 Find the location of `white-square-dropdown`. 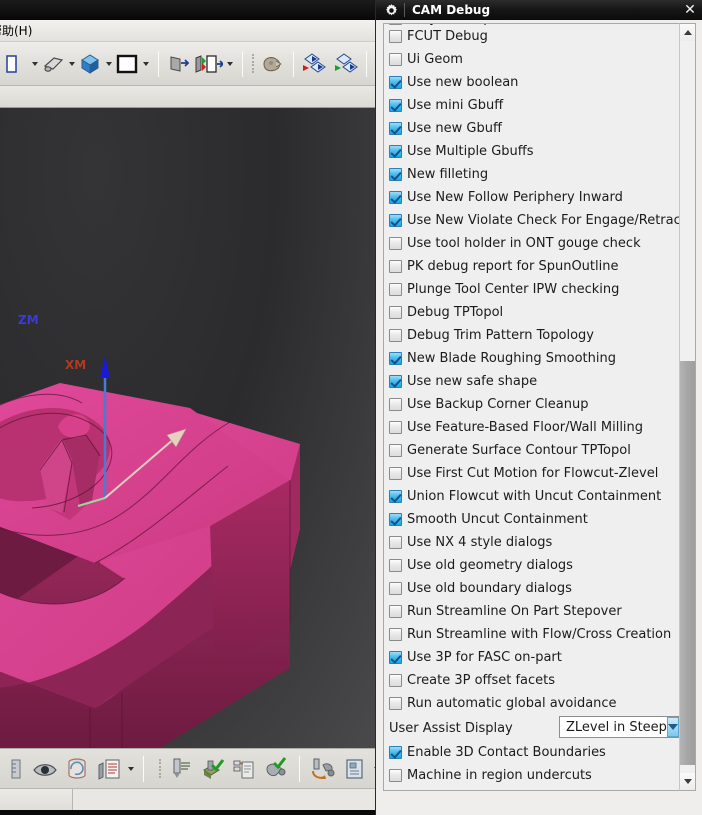

white-square-dropdown is located at coordinates (145, 64).